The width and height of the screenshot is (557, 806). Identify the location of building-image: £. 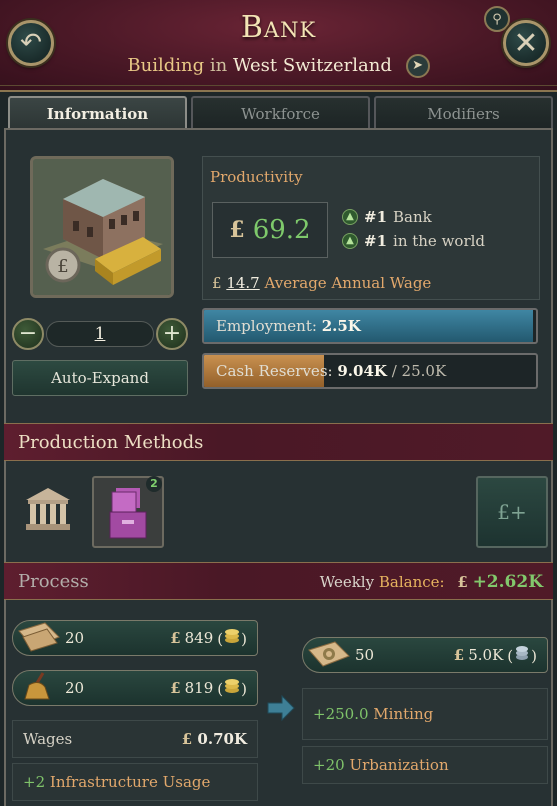
(102, 227).